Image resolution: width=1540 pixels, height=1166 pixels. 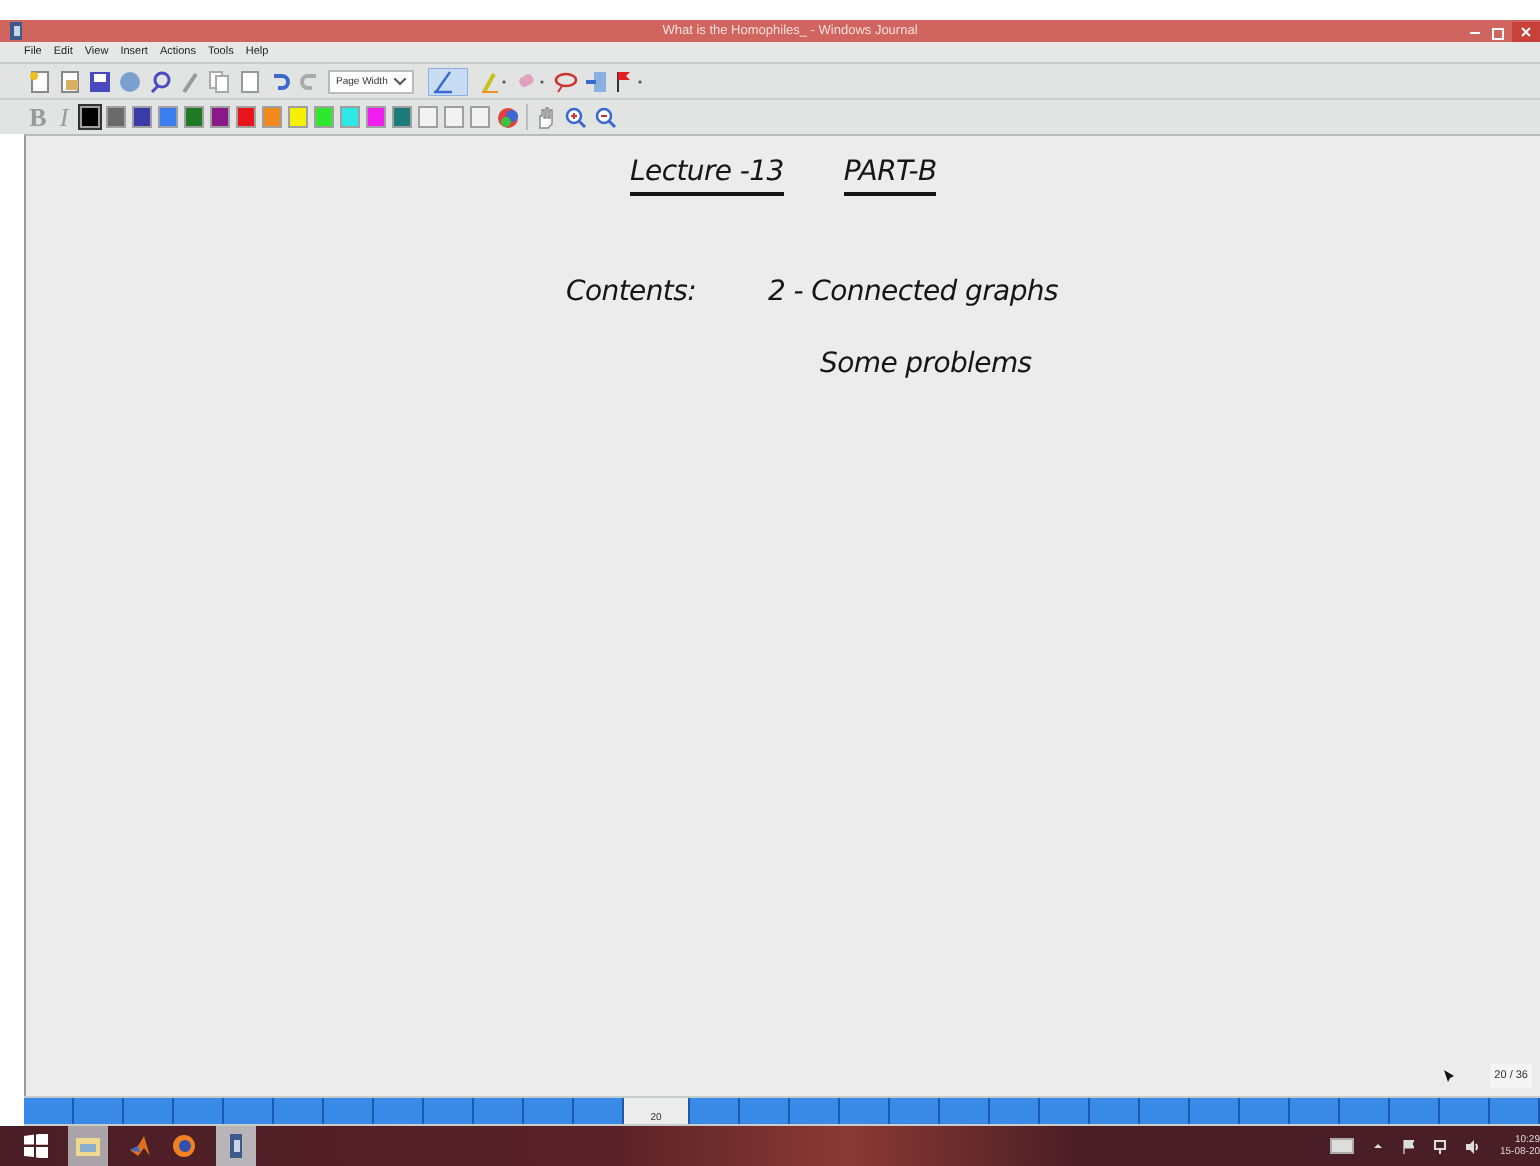 I want to click on keyboard-icon, so click(x=1341, y=1146).